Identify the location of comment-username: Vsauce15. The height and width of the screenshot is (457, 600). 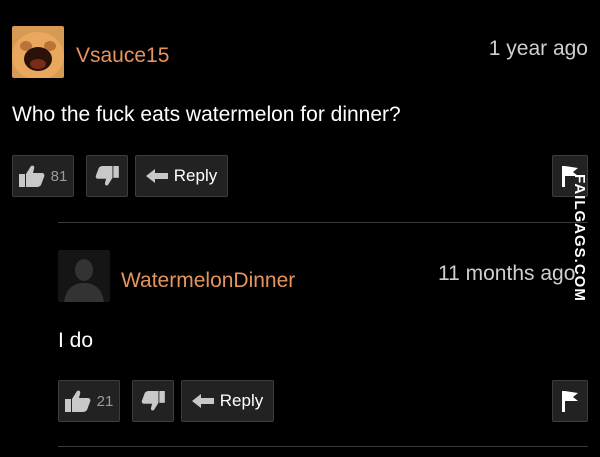
(122, 56).